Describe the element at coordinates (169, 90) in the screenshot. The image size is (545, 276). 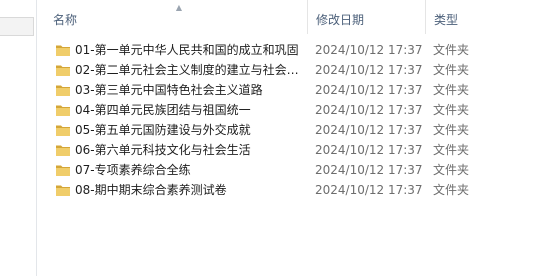
I see `file-name: 03-第三单元中国特色社会主义道路` at that location.